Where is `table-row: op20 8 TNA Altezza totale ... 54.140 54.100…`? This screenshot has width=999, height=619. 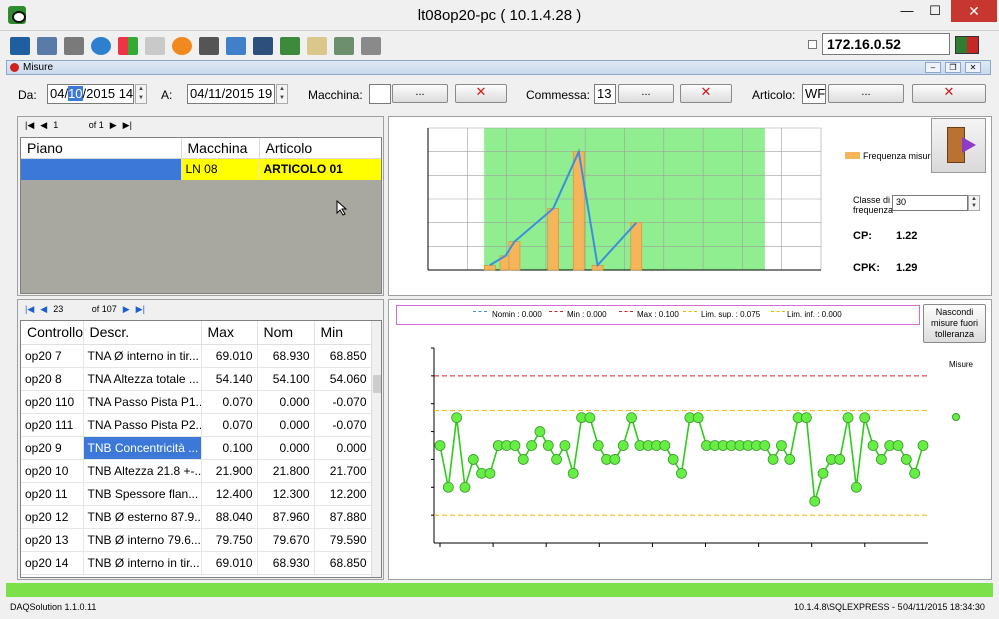
table-row: op20 8 TNA Altezza totale ... 54.140 54.100… is located at coordinates (196, 379).